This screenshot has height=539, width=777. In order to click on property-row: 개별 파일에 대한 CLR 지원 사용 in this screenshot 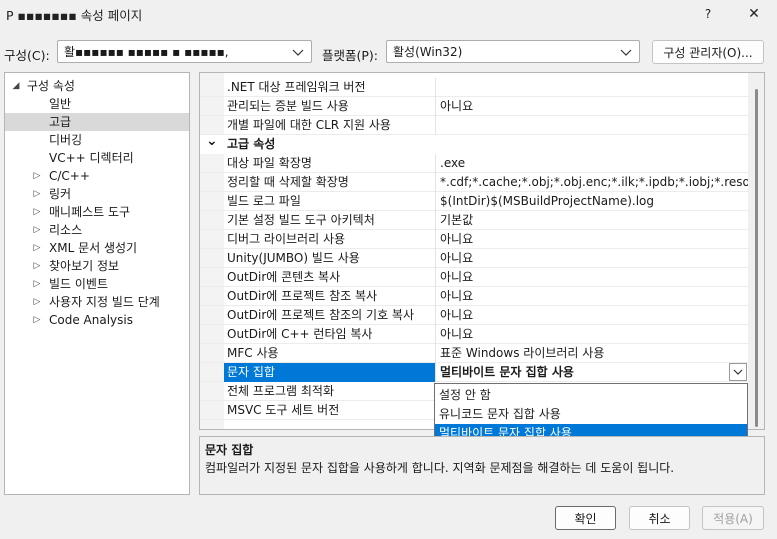, I will do `click(474, 125)`.